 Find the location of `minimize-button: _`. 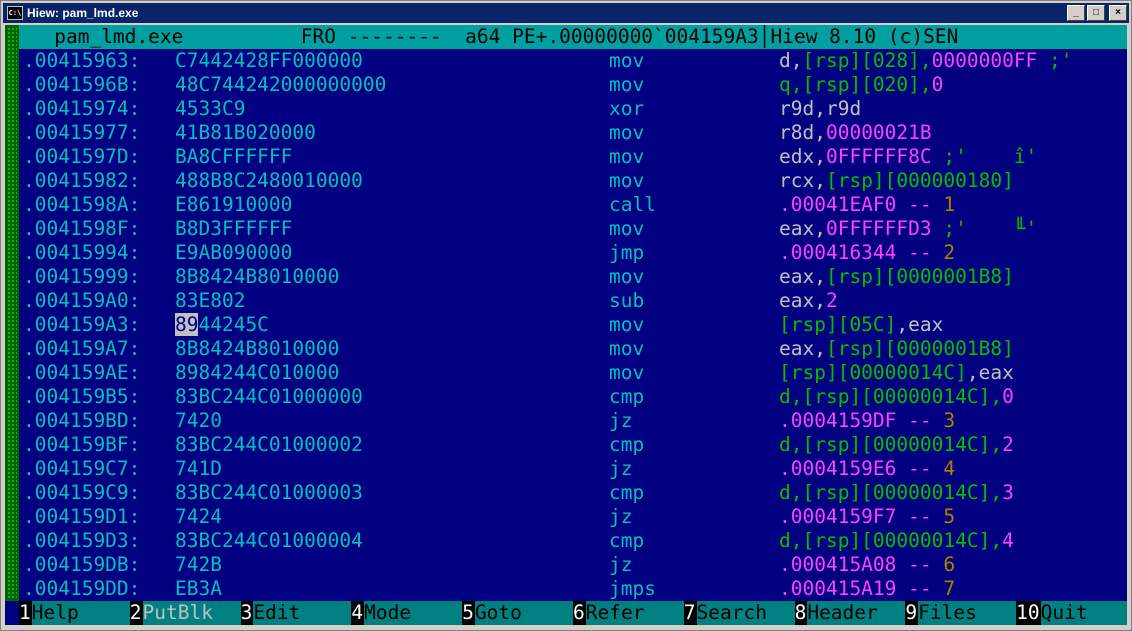

minimize-button: _ is located at coordinates (1076, 13).